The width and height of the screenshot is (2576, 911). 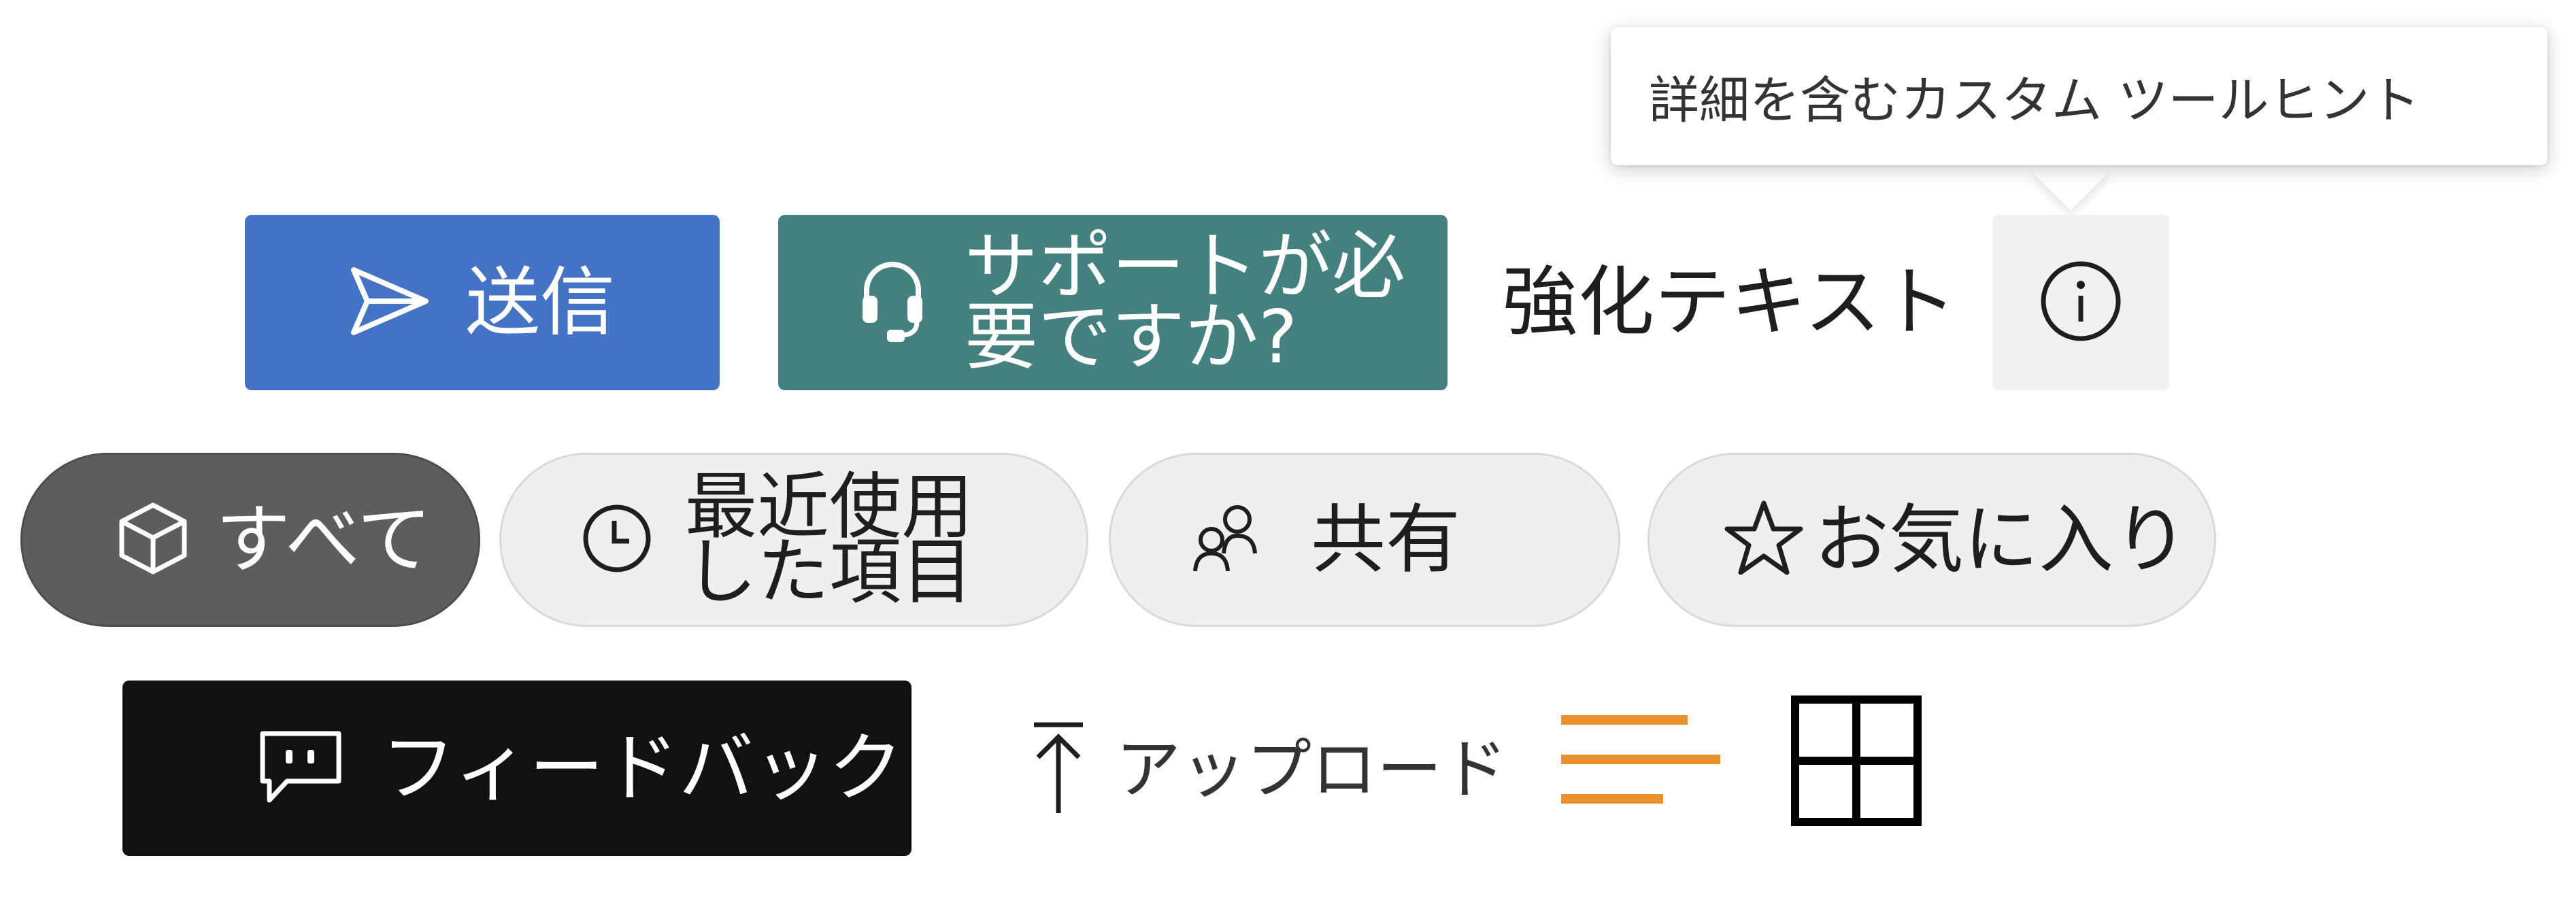 What do you see at coordinates (1764, 540) in the screenshot?
I see `star-icon` at bounding box center [1764, 540].